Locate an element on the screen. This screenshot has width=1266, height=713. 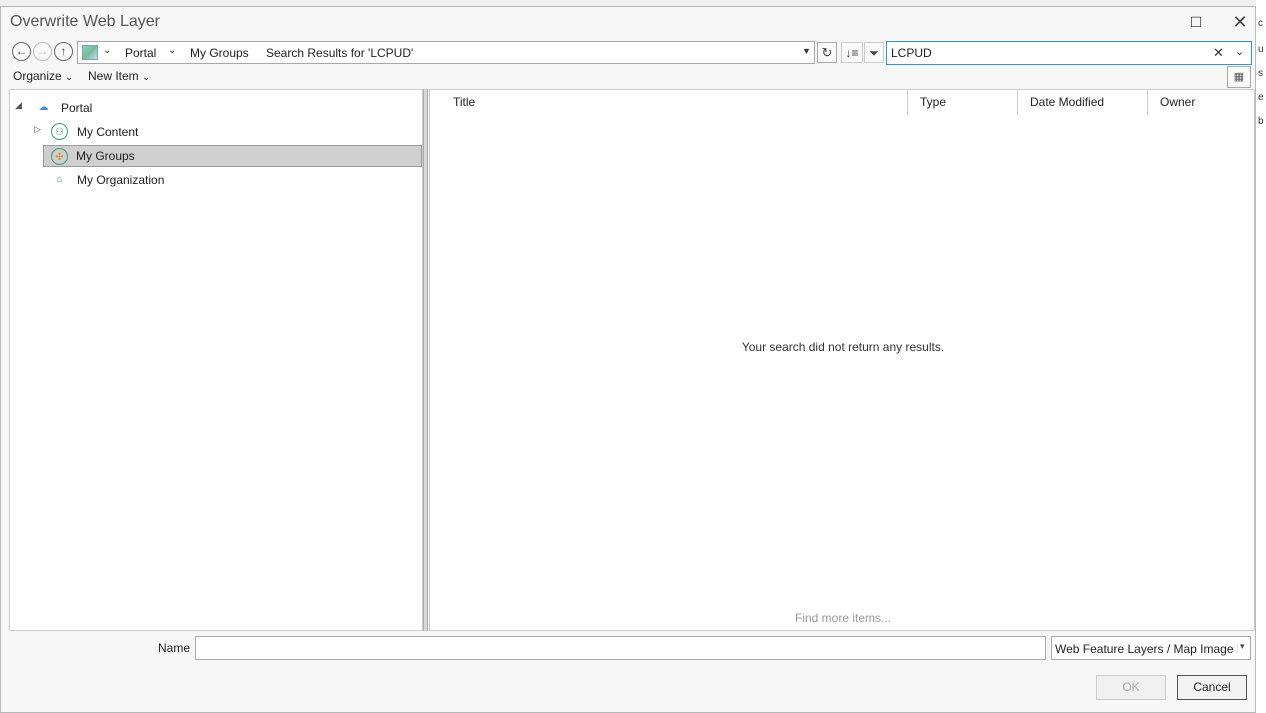
forward-arrow-icon: → is located at coordinates (42, 51).